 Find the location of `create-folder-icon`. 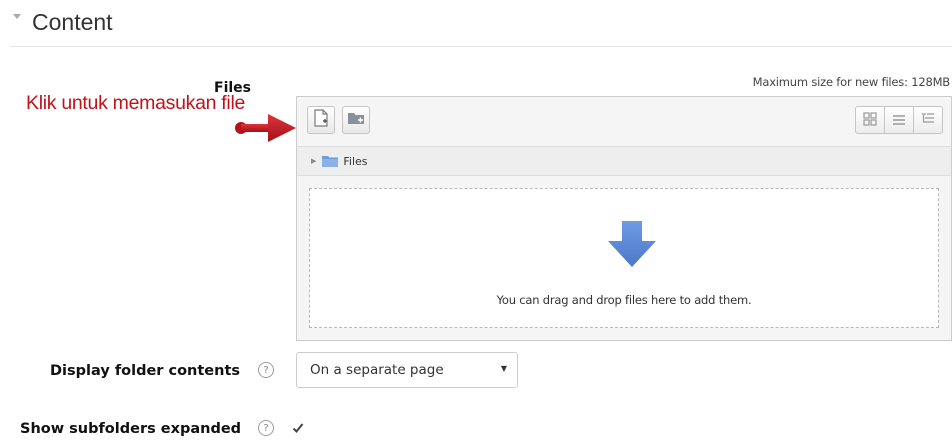

create-folder-icon is located at coordinates (356, 120).